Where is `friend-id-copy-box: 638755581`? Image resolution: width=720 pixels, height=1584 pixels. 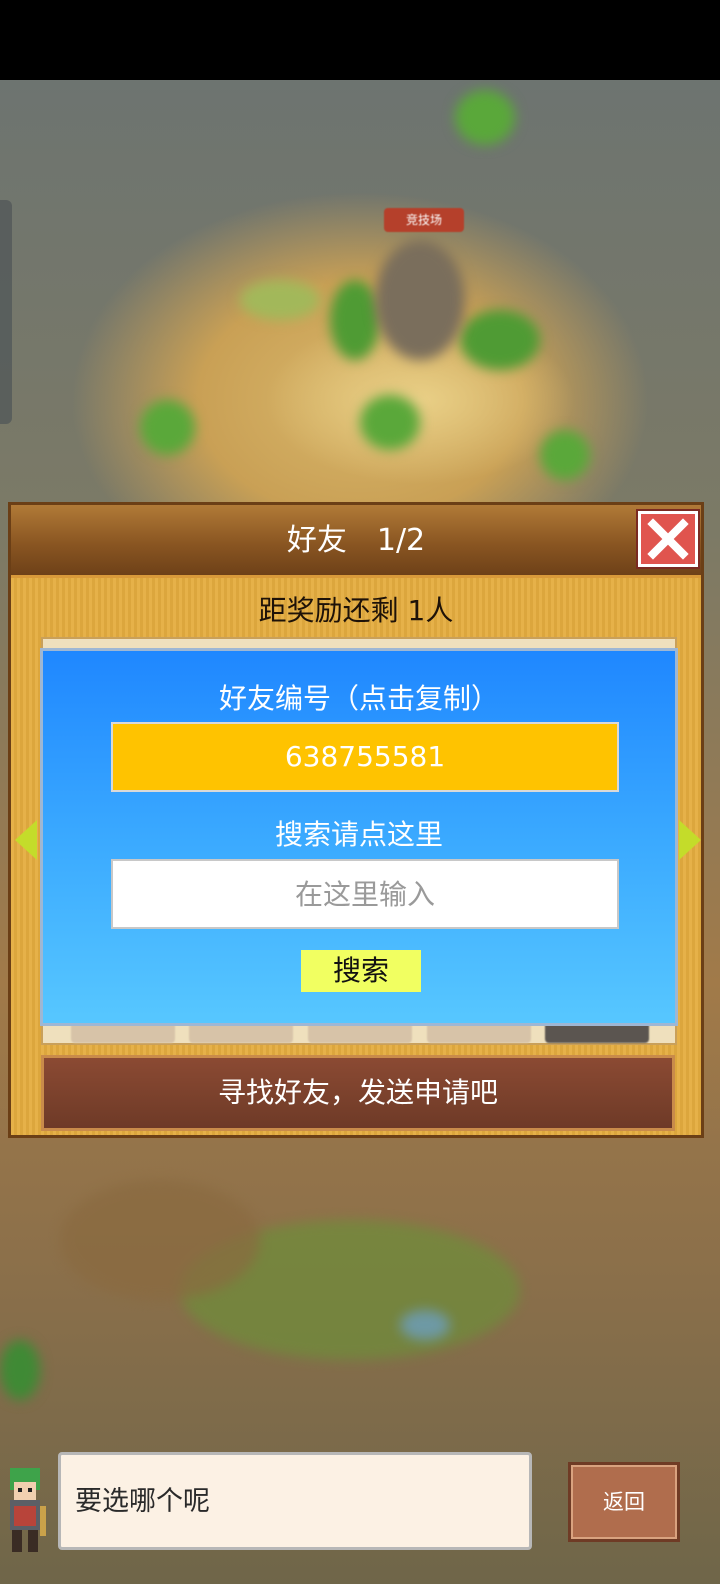 friend-id-copy-box: 638755581 is located at coordinates (365, 757).